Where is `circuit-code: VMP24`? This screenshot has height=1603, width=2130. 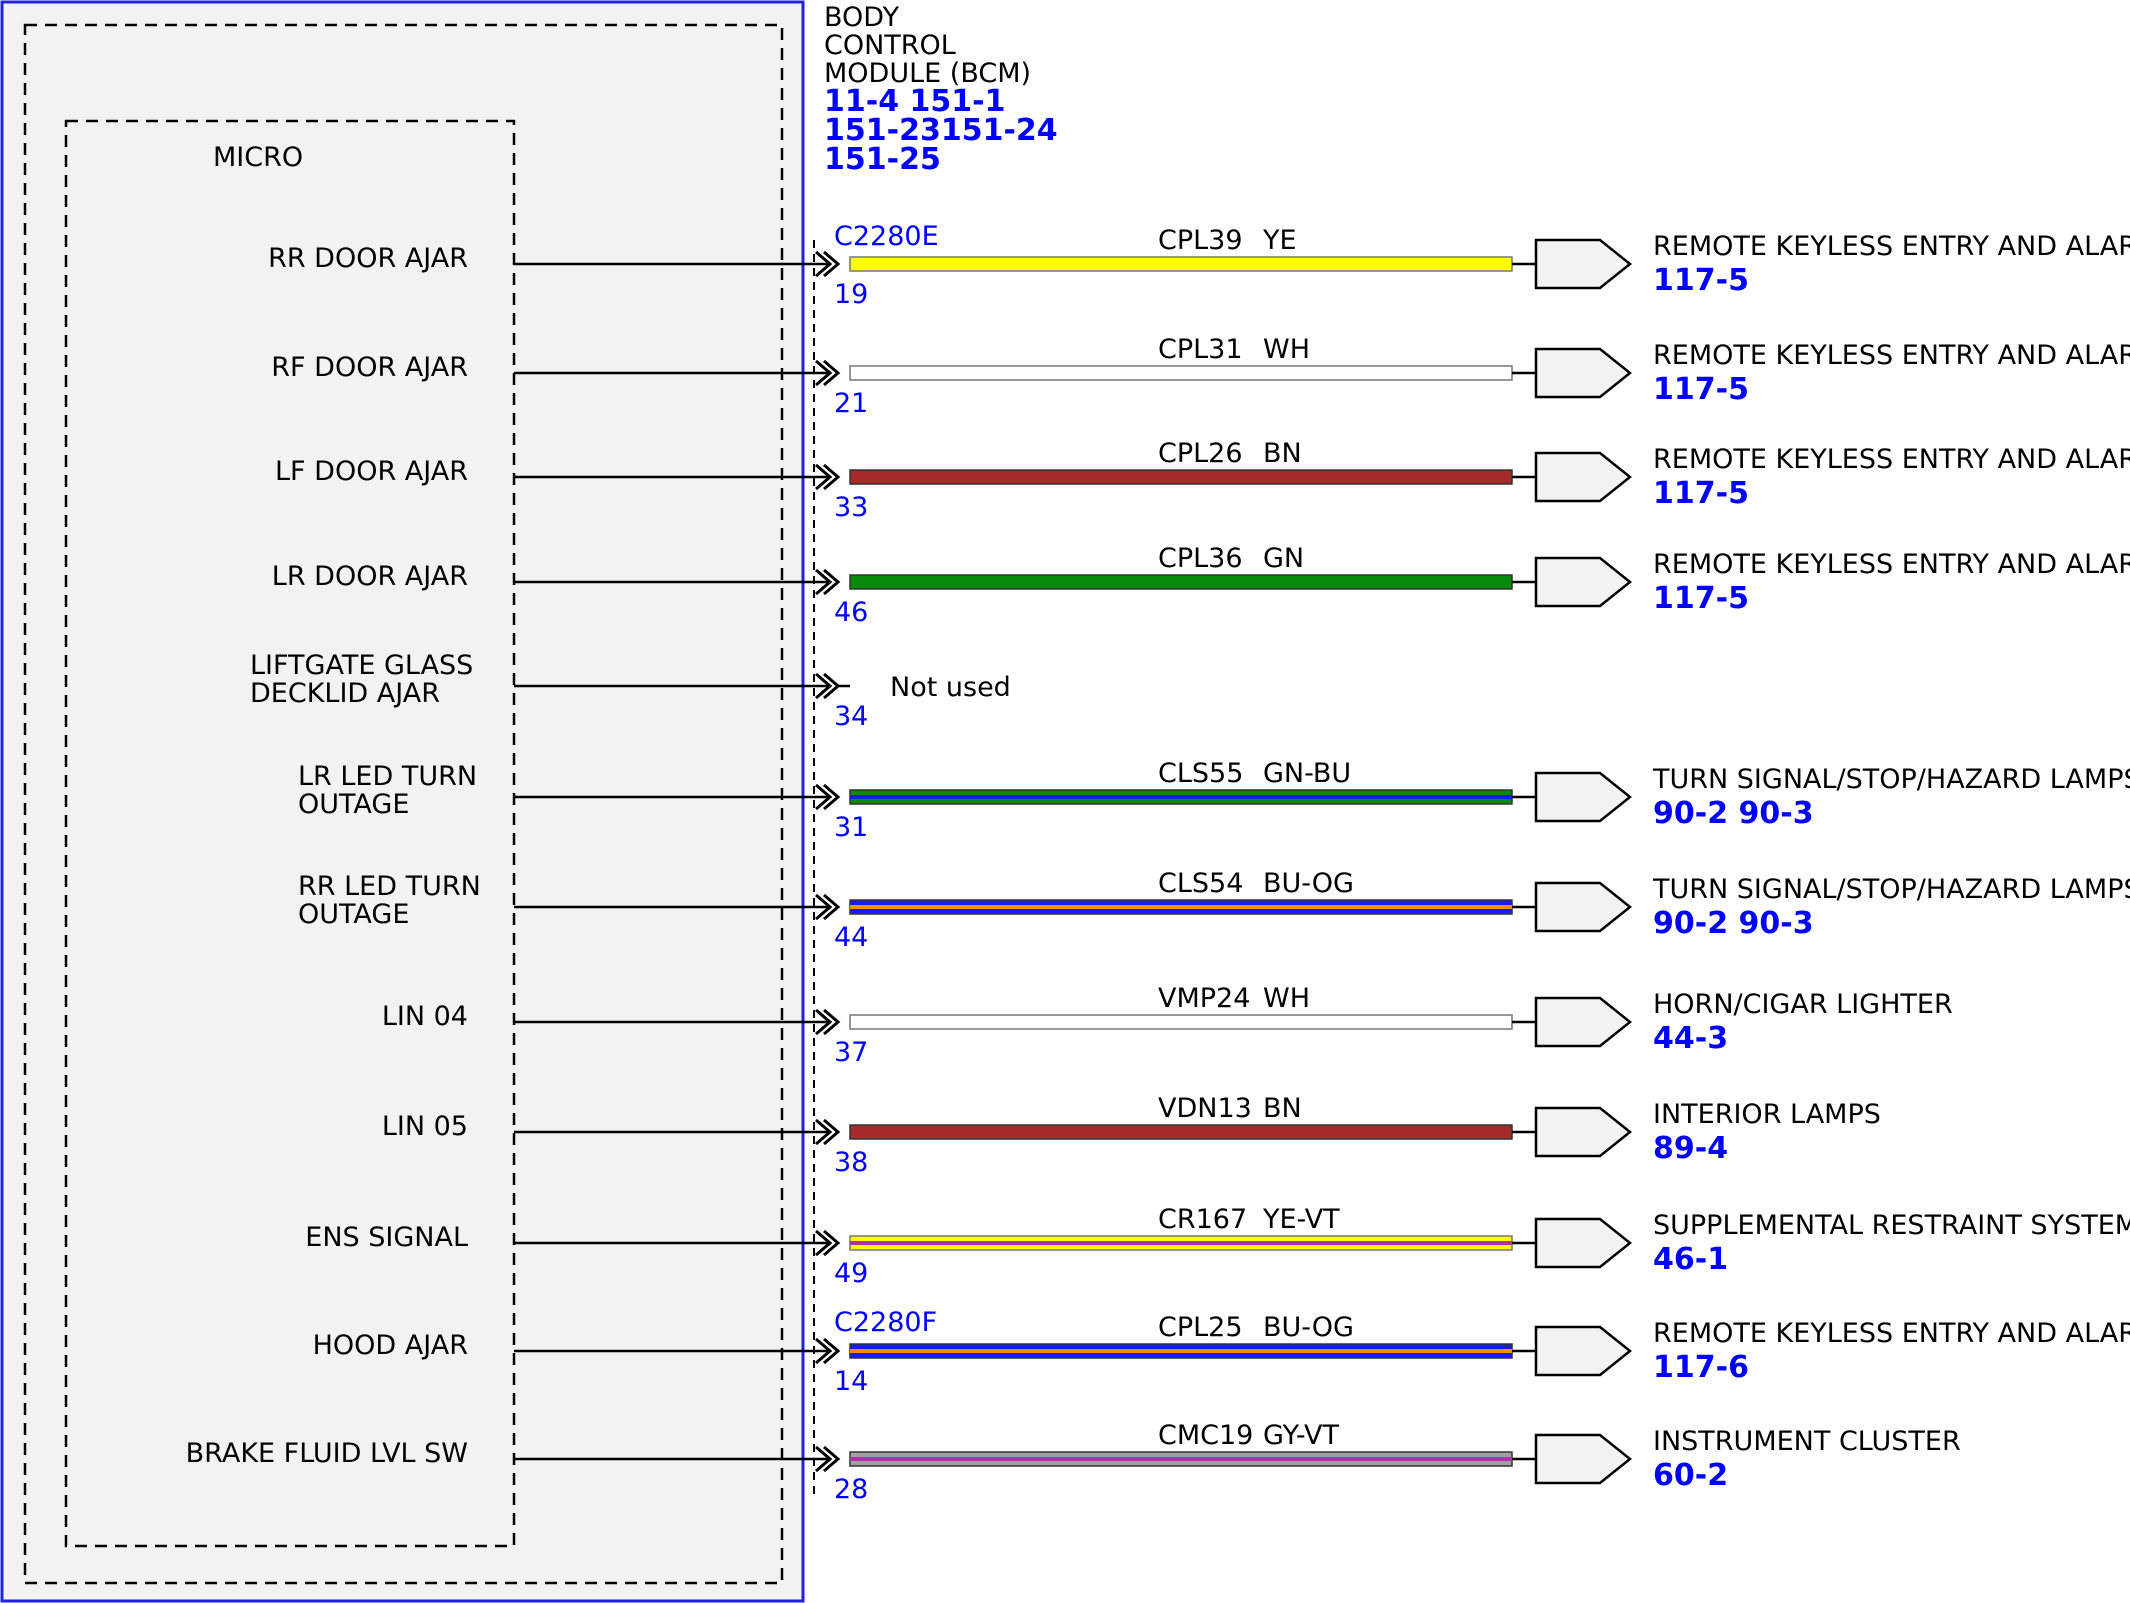 circuit-code: VMP24 is located at coordinates (1204, 998).